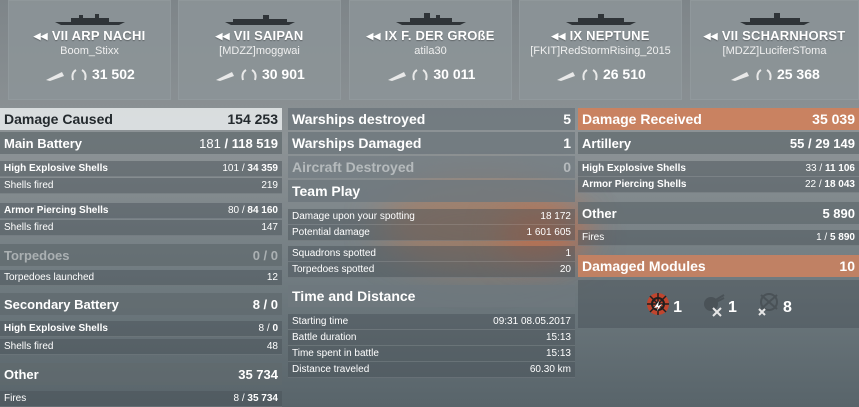 The height and width of the screenshot is (407, 859). I want to click on received-he-row: High Explosive Shells 33 / 11 106, so click(718, 169).